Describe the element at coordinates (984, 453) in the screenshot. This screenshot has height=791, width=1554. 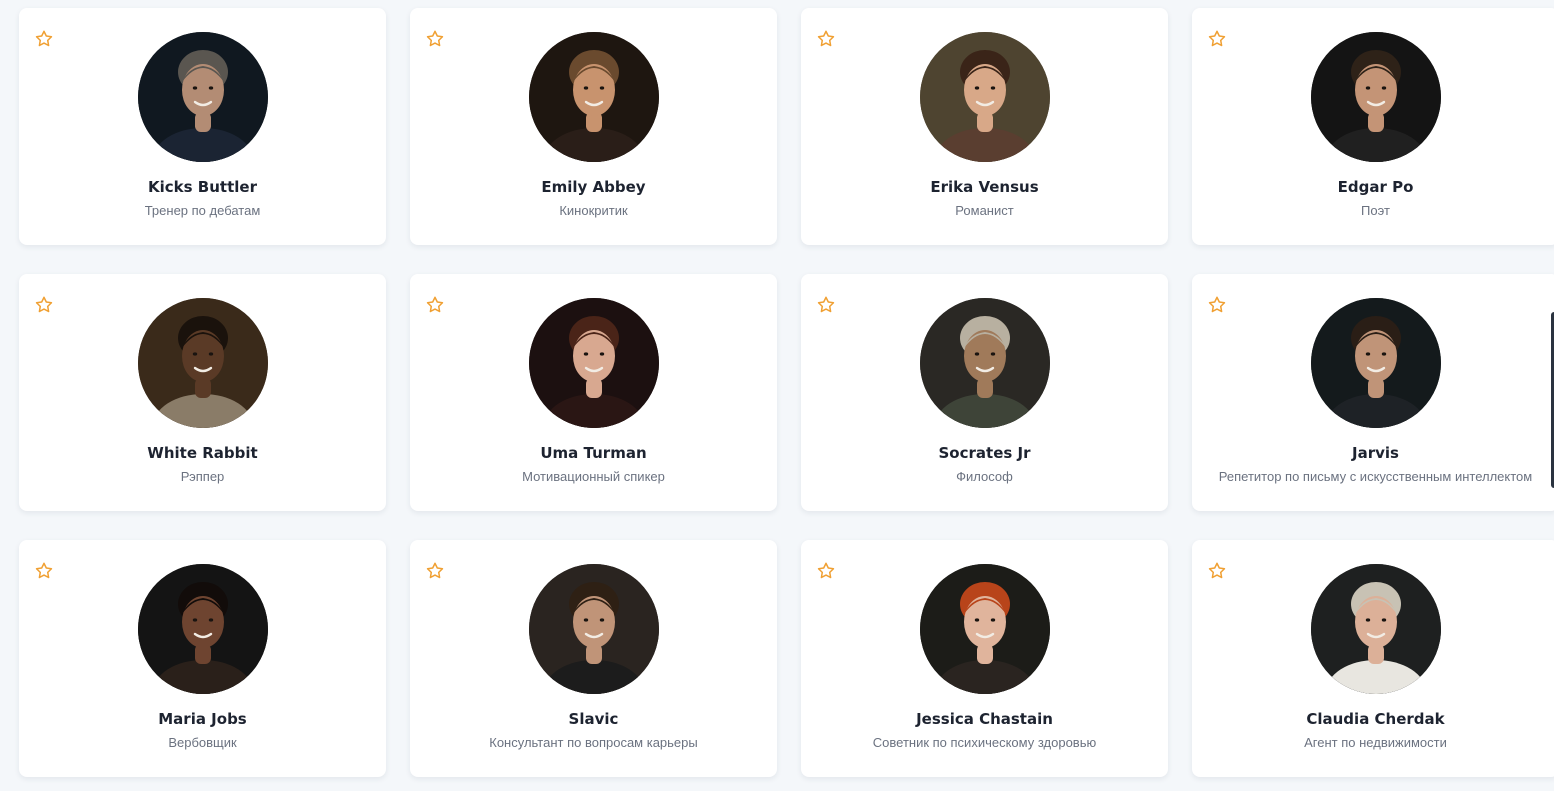
I see `character-name: Socrates Jr` at that location.